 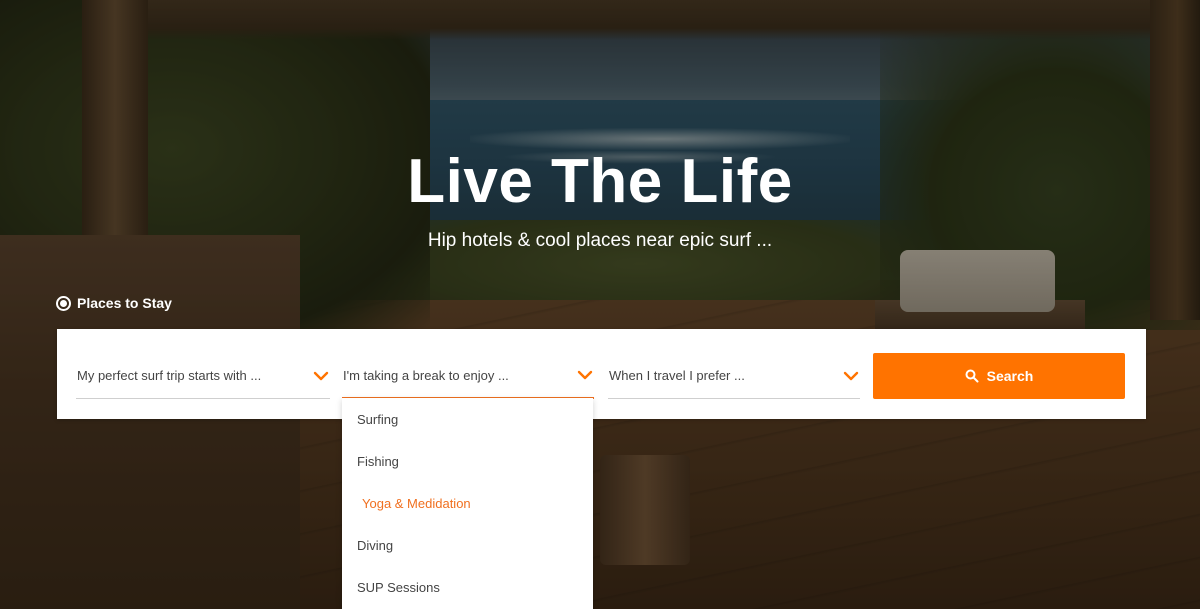 I want to click on radio-dot, so click(x=63, y=303).